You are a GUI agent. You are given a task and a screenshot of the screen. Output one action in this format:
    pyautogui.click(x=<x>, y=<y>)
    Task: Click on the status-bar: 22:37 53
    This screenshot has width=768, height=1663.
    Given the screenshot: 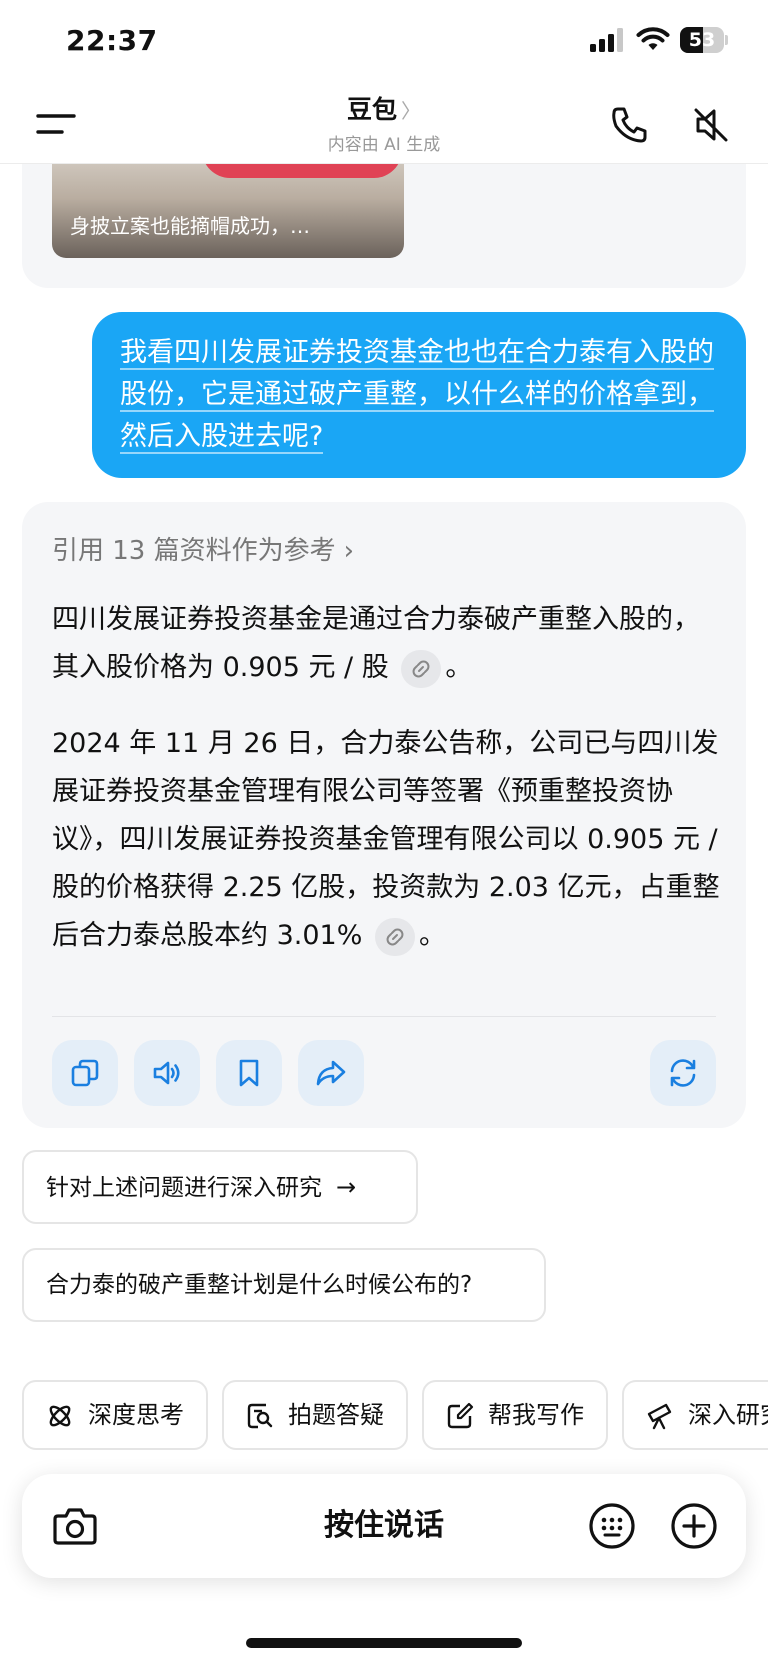 What is the action you would take?
    pyautogui.click(x=384, y=42)
    